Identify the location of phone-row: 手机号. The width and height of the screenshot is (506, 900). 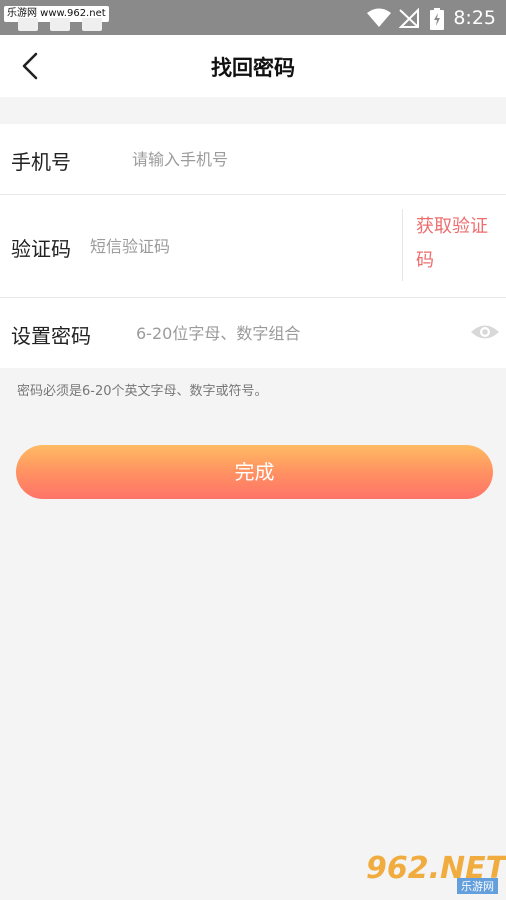
(253, 159).